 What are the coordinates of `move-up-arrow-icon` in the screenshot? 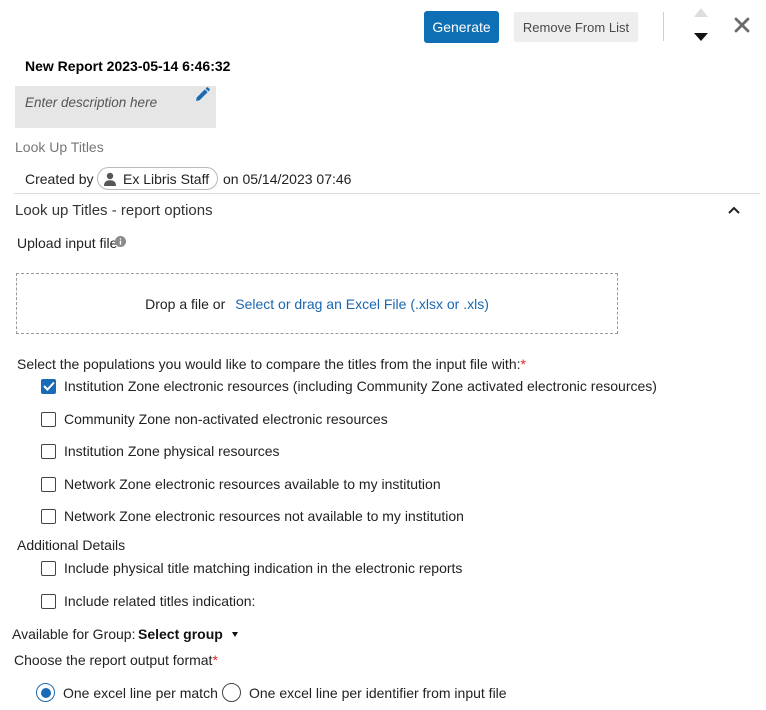 It's located at (701, 12).